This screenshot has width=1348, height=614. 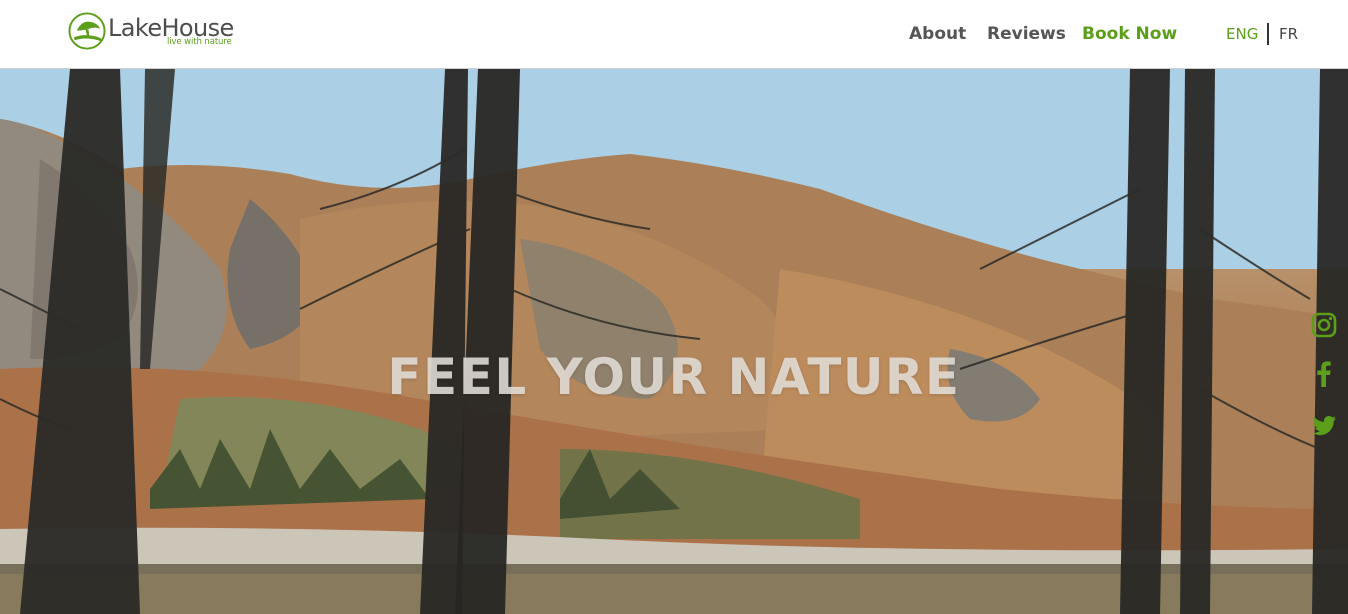 What do you see at coordinates (1324, 373) in the screenshot?
I see `facebook-icon` at bounding box center [1324, 373].